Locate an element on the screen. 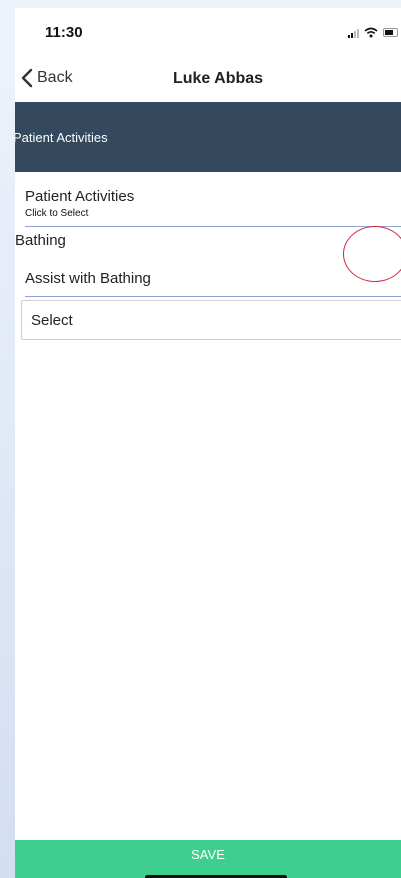  battery-icon is located at coordinates (391, 32).